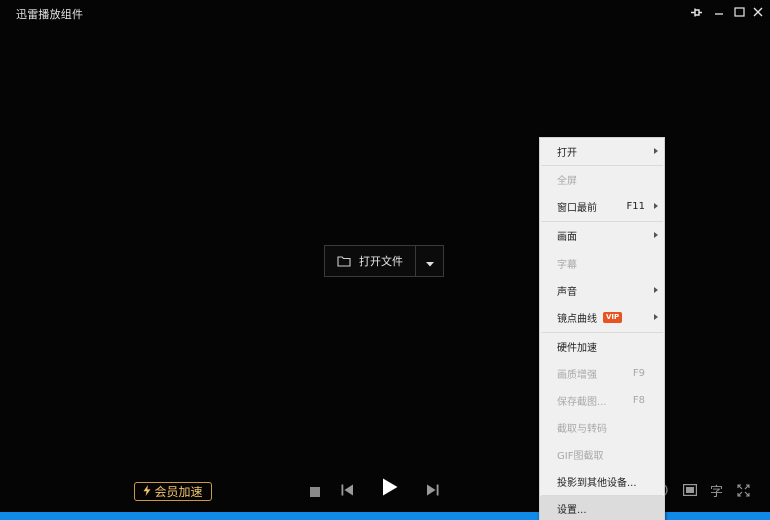 The image size is (770, 520). I want to click on vip-accelerate-label: 会员加速, so click(178, 492).